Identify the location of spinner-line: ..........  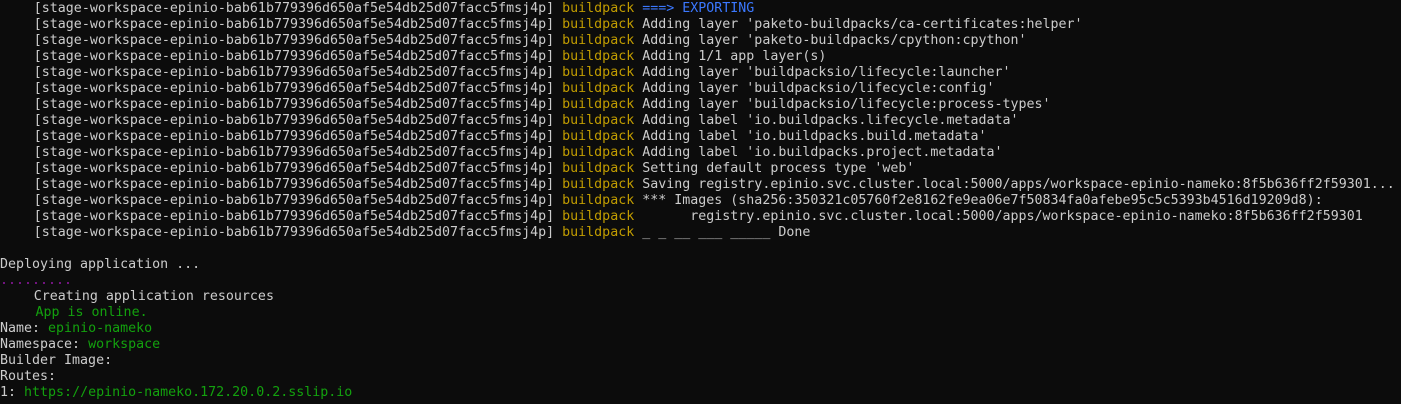
(700, 281).